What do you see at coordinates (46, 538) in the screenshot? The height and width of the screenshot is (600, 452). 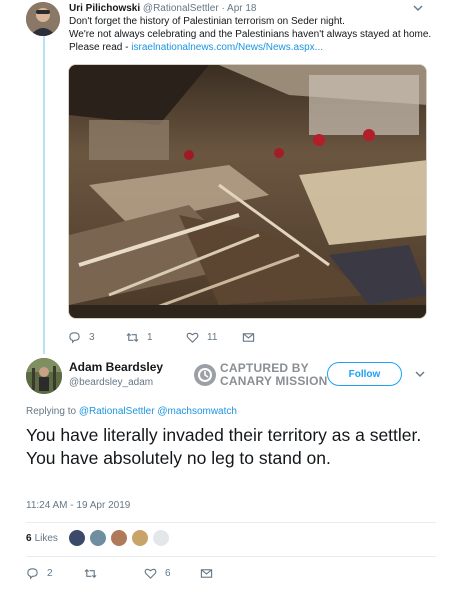 I see `likes-label: Likes` at bounding box center [46, 538].